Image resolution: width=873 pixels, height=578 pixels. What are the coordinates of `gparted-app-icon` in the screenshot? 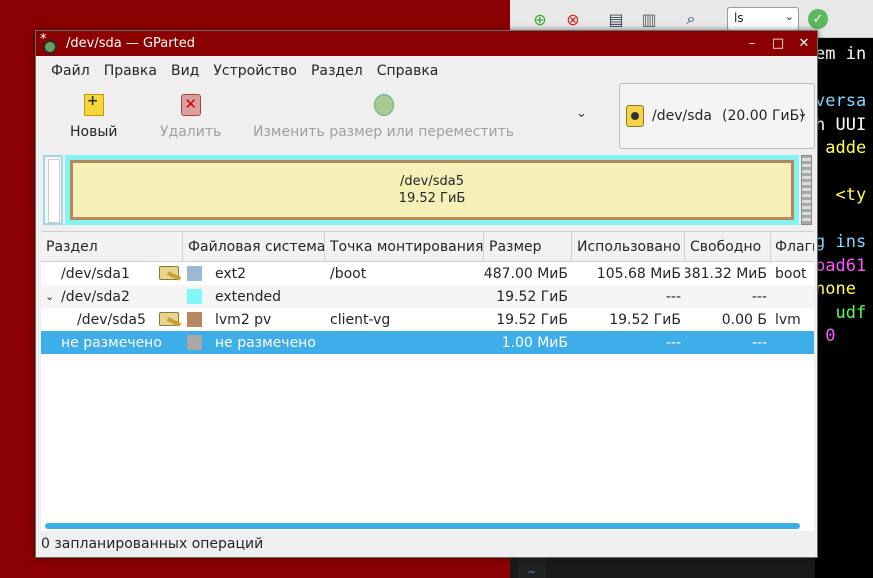 It's located at (49, 43).